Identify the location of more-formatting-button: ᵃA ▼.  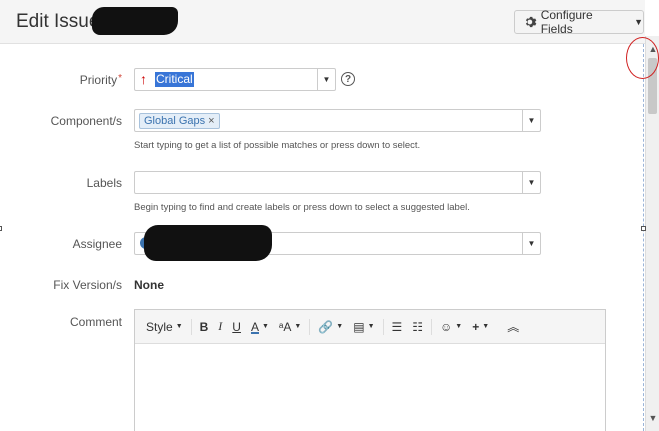
(290, 327).